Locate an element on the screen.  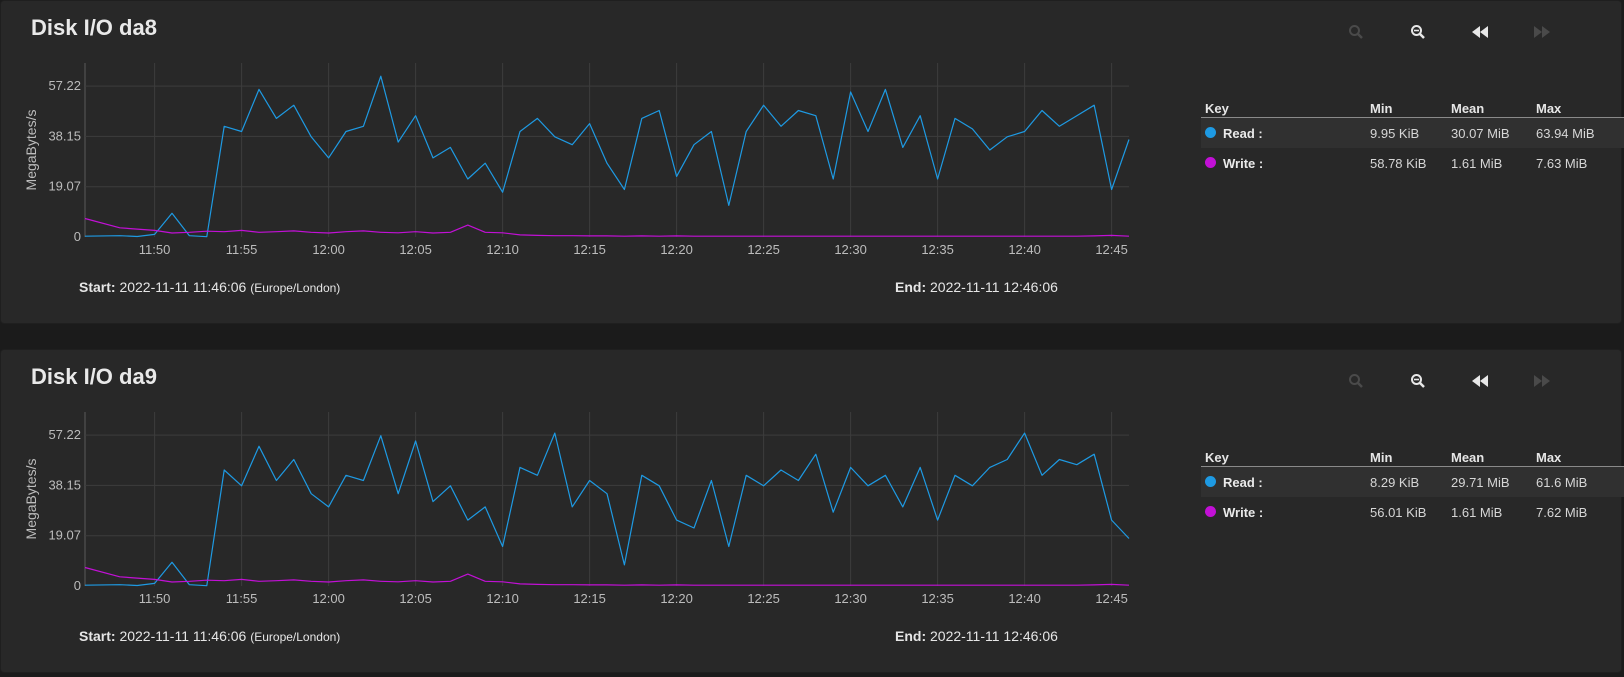
legend-row-read: Read : 8.29 KiB 29.71 MiB 61.6 MiB is located at coordinates (1412, 482).